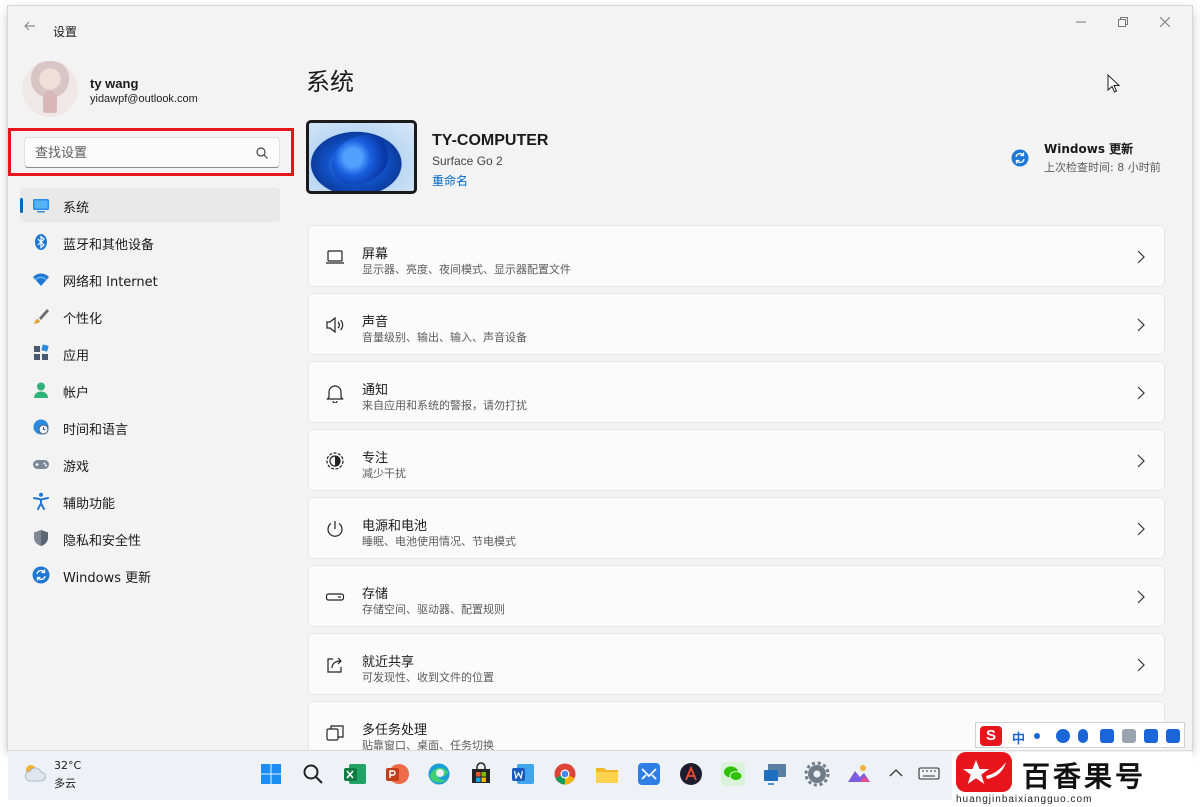 The width and height of the screenshot is (1200, 807). What do you see at coordinates (433, 609) in the screenshot?
I see `card-description: 存储空间、驱动器、配置规则` at bounding box center [433, 609].